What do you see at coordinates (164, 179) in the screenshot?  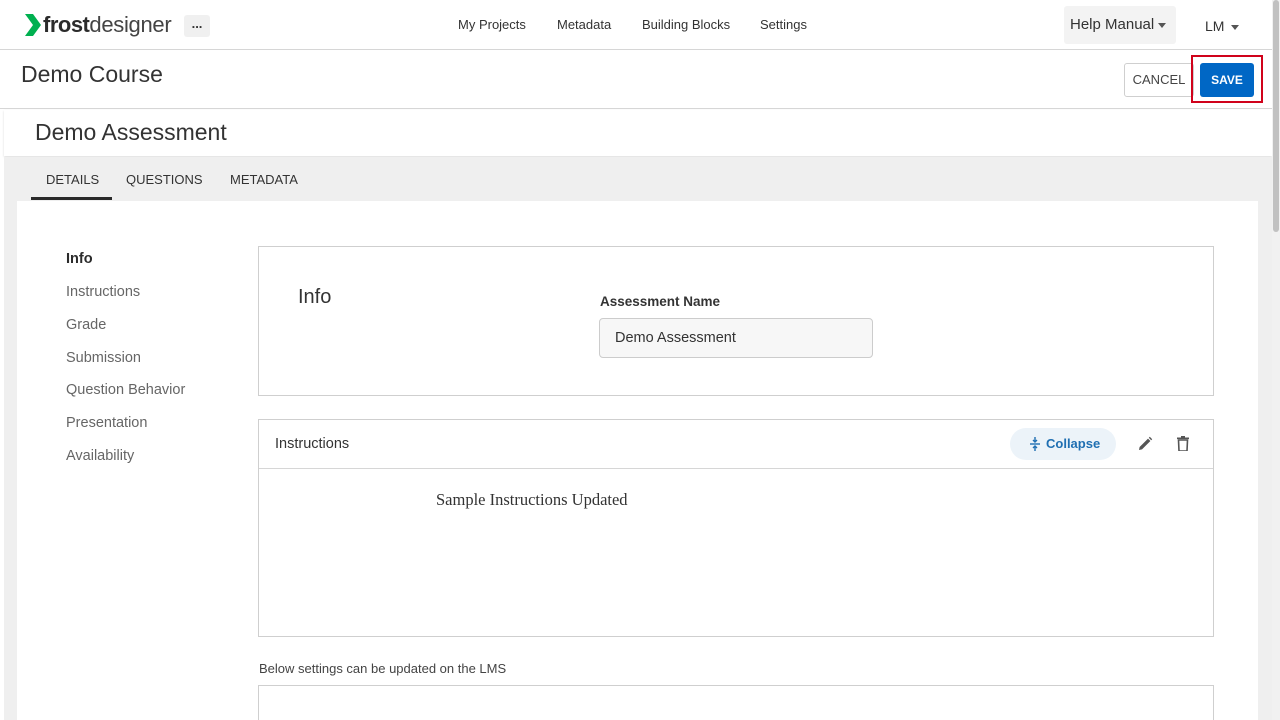 I see `tab-questions: QUESTIONS` at bounding box center [164, 179].